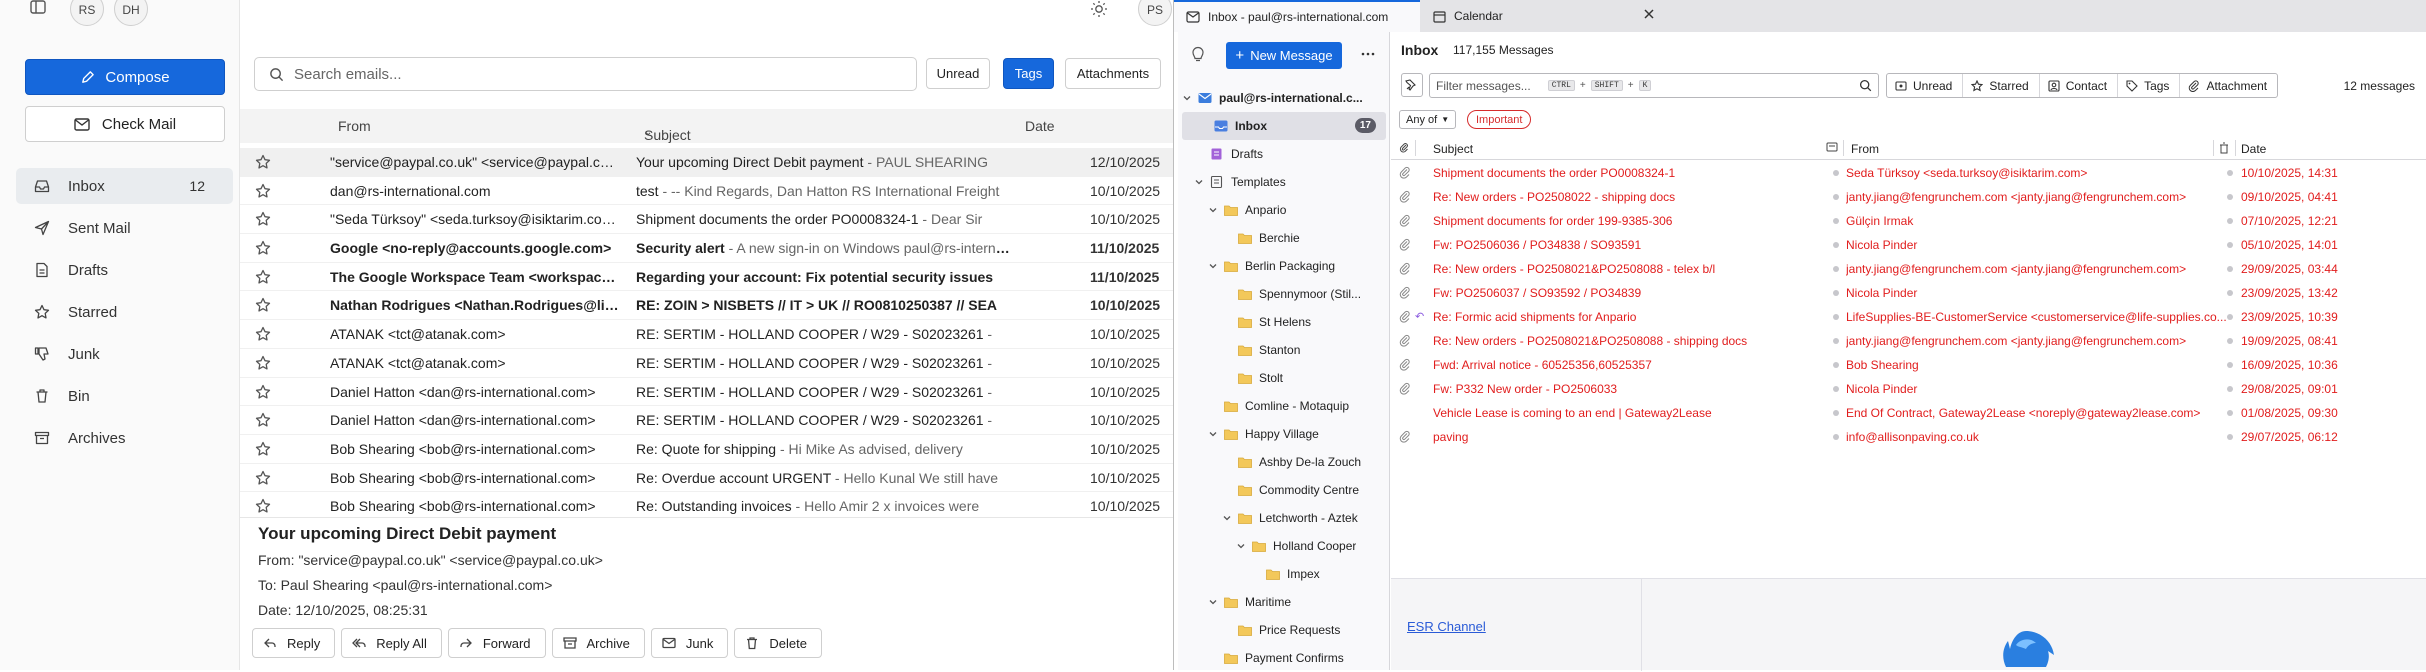 Image resolution: width=2426 pixels, height=672 pixels. I want to click on column-from: From, so click(1865, 149).